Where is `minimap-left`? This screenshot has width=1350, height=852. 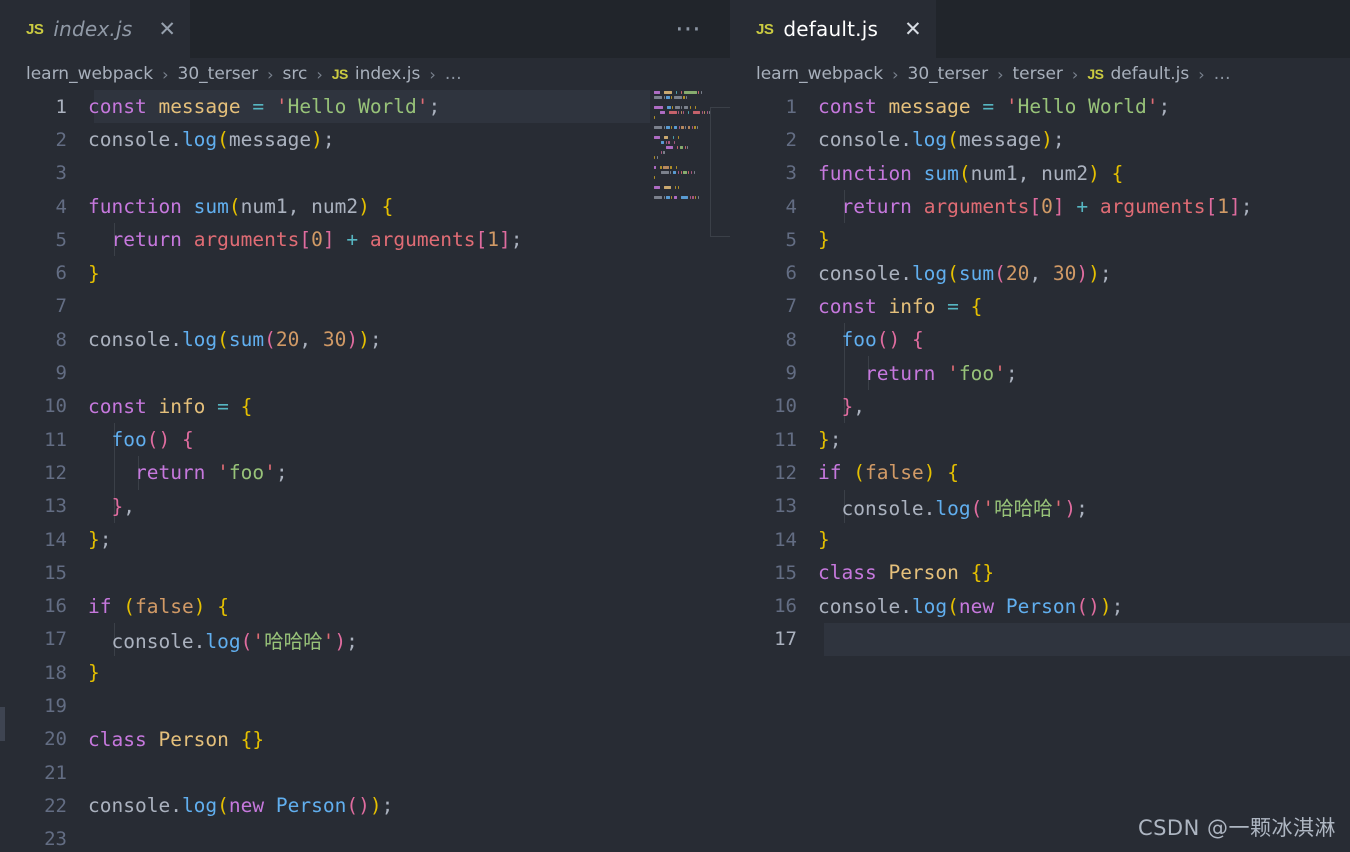 minimap-left is located at coordinates (681, 471).